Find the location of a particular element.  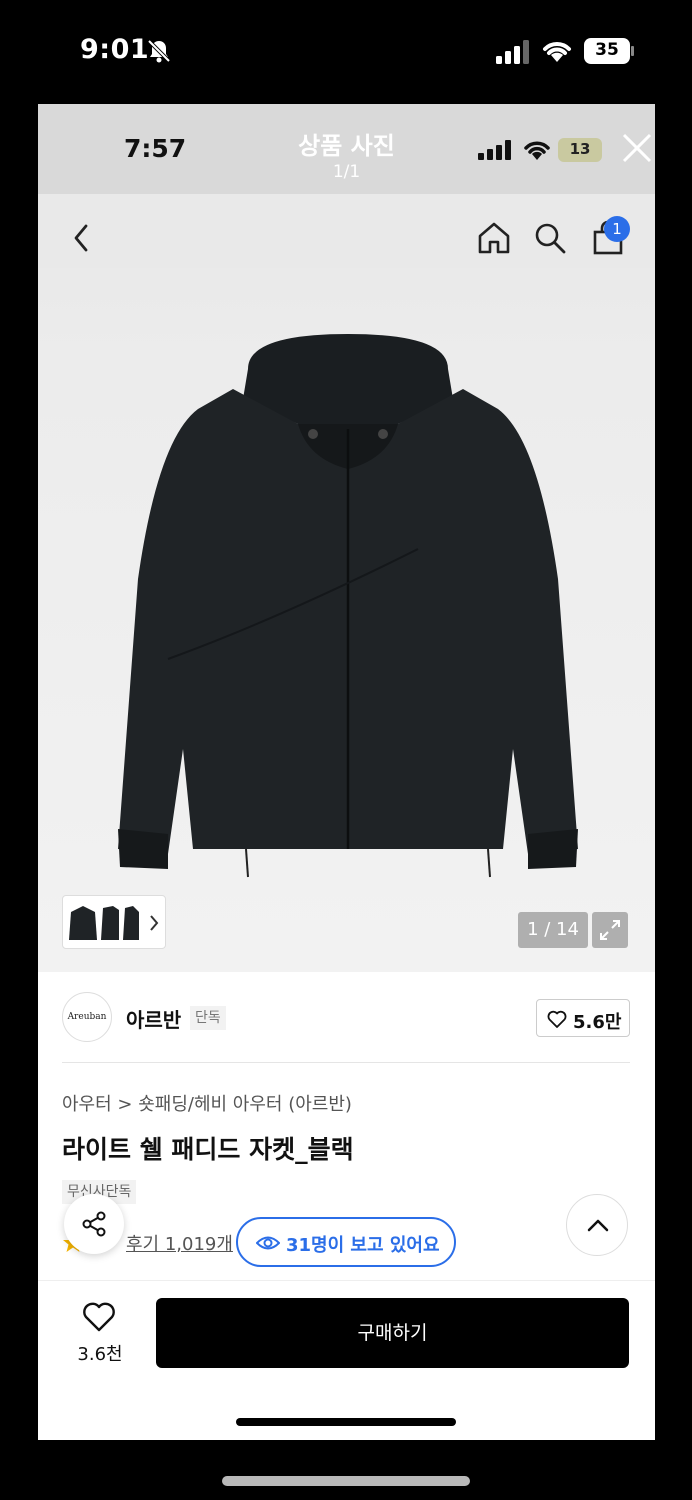

brand-like-count: 5.6만 is located at coordinates (597, 1022).